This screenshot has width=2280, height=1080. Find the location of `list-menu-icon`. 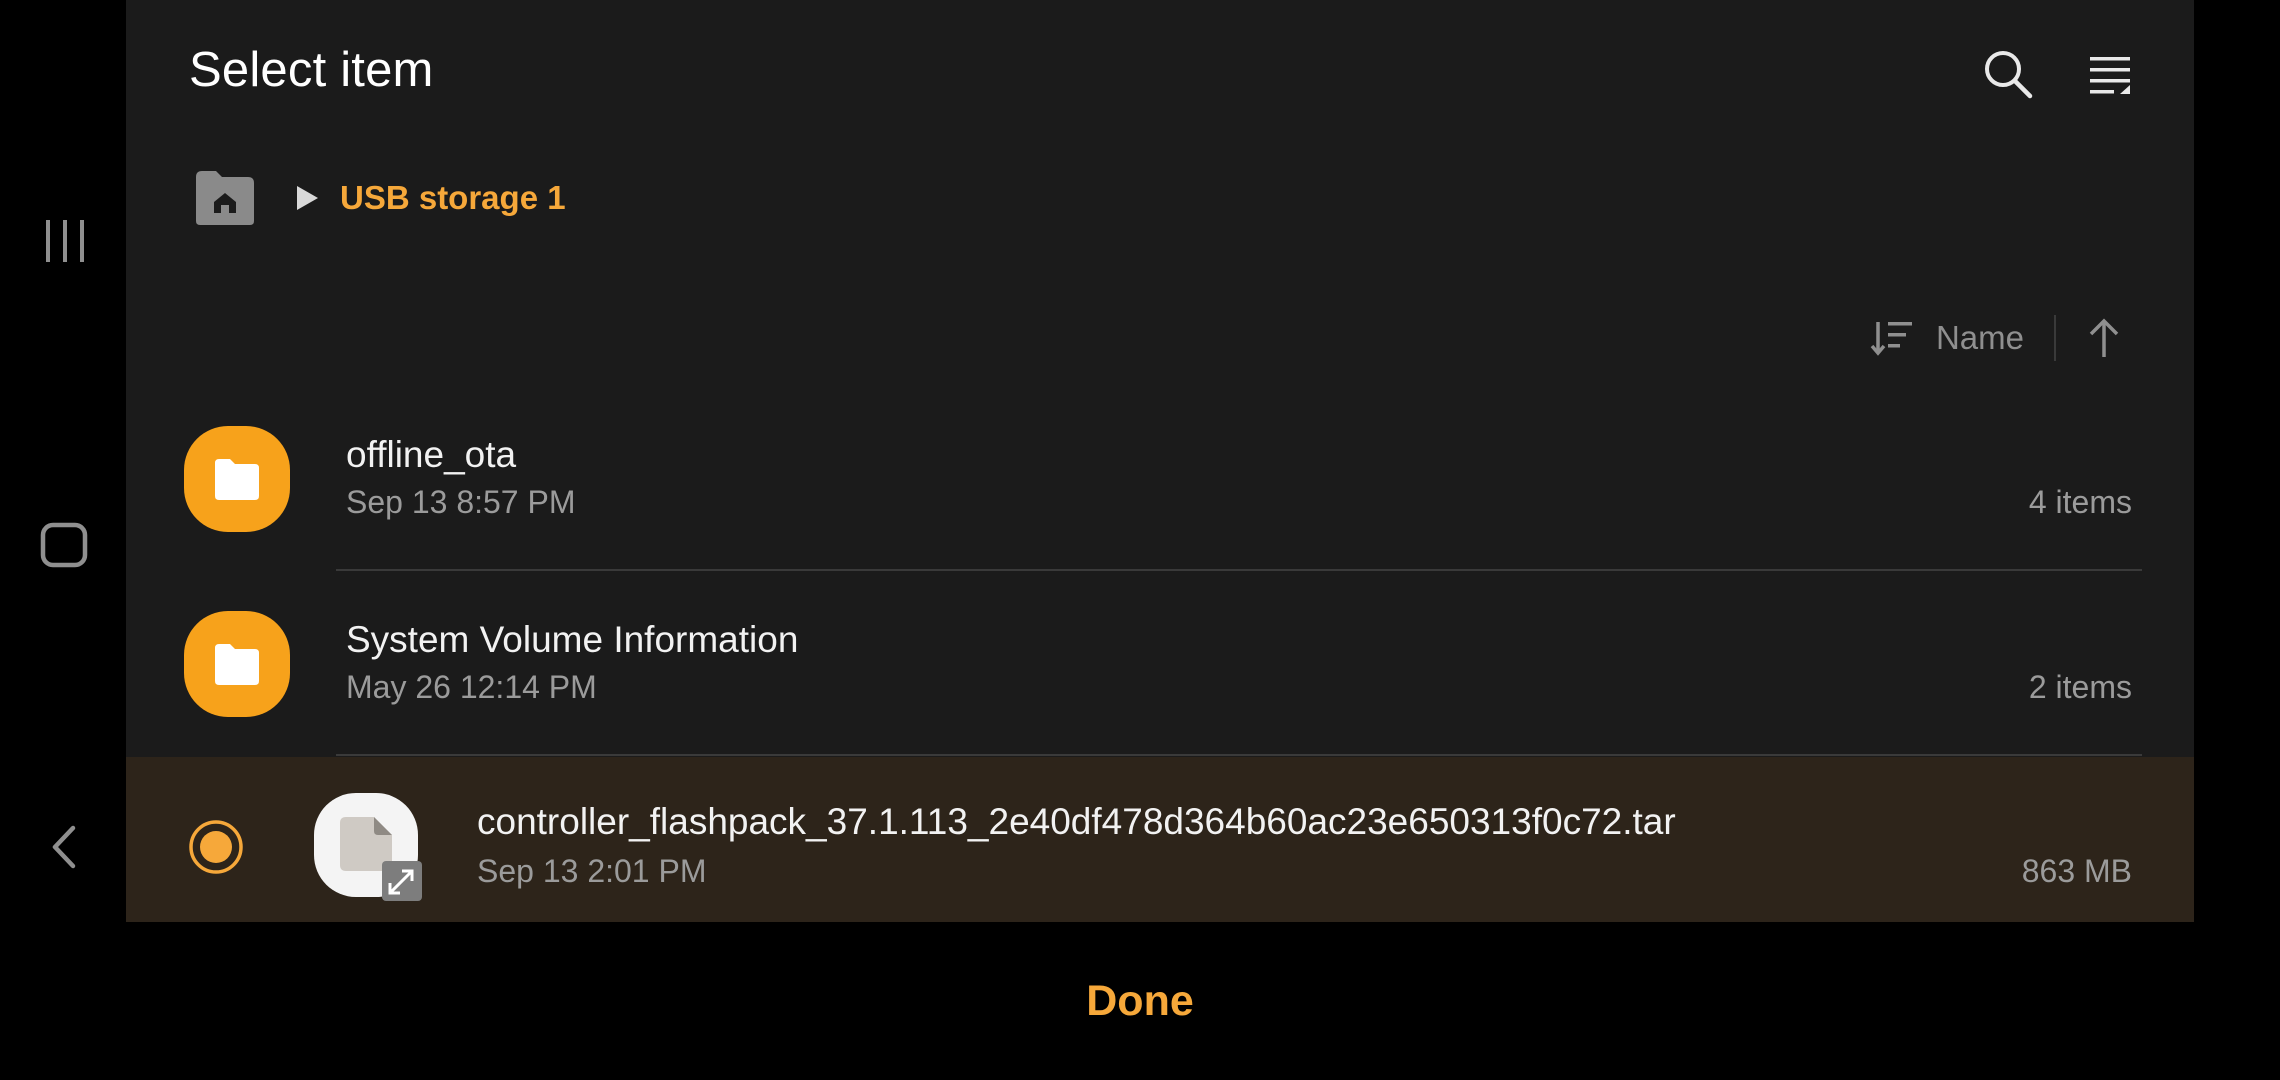

list-menu-icon is located at coordinates (2110, 74).